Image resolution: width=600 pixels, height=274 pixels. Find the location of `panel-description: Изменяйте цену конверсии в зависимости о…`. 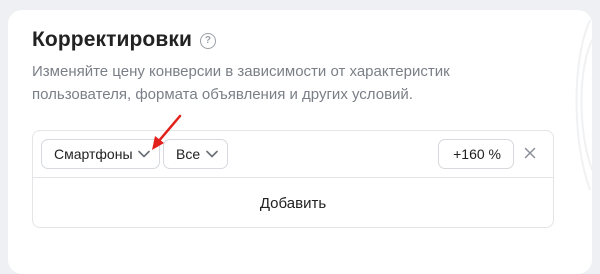

panel-description: Изменяйте цену конверсии в зависимости о… is located at coordinates (241, 83).